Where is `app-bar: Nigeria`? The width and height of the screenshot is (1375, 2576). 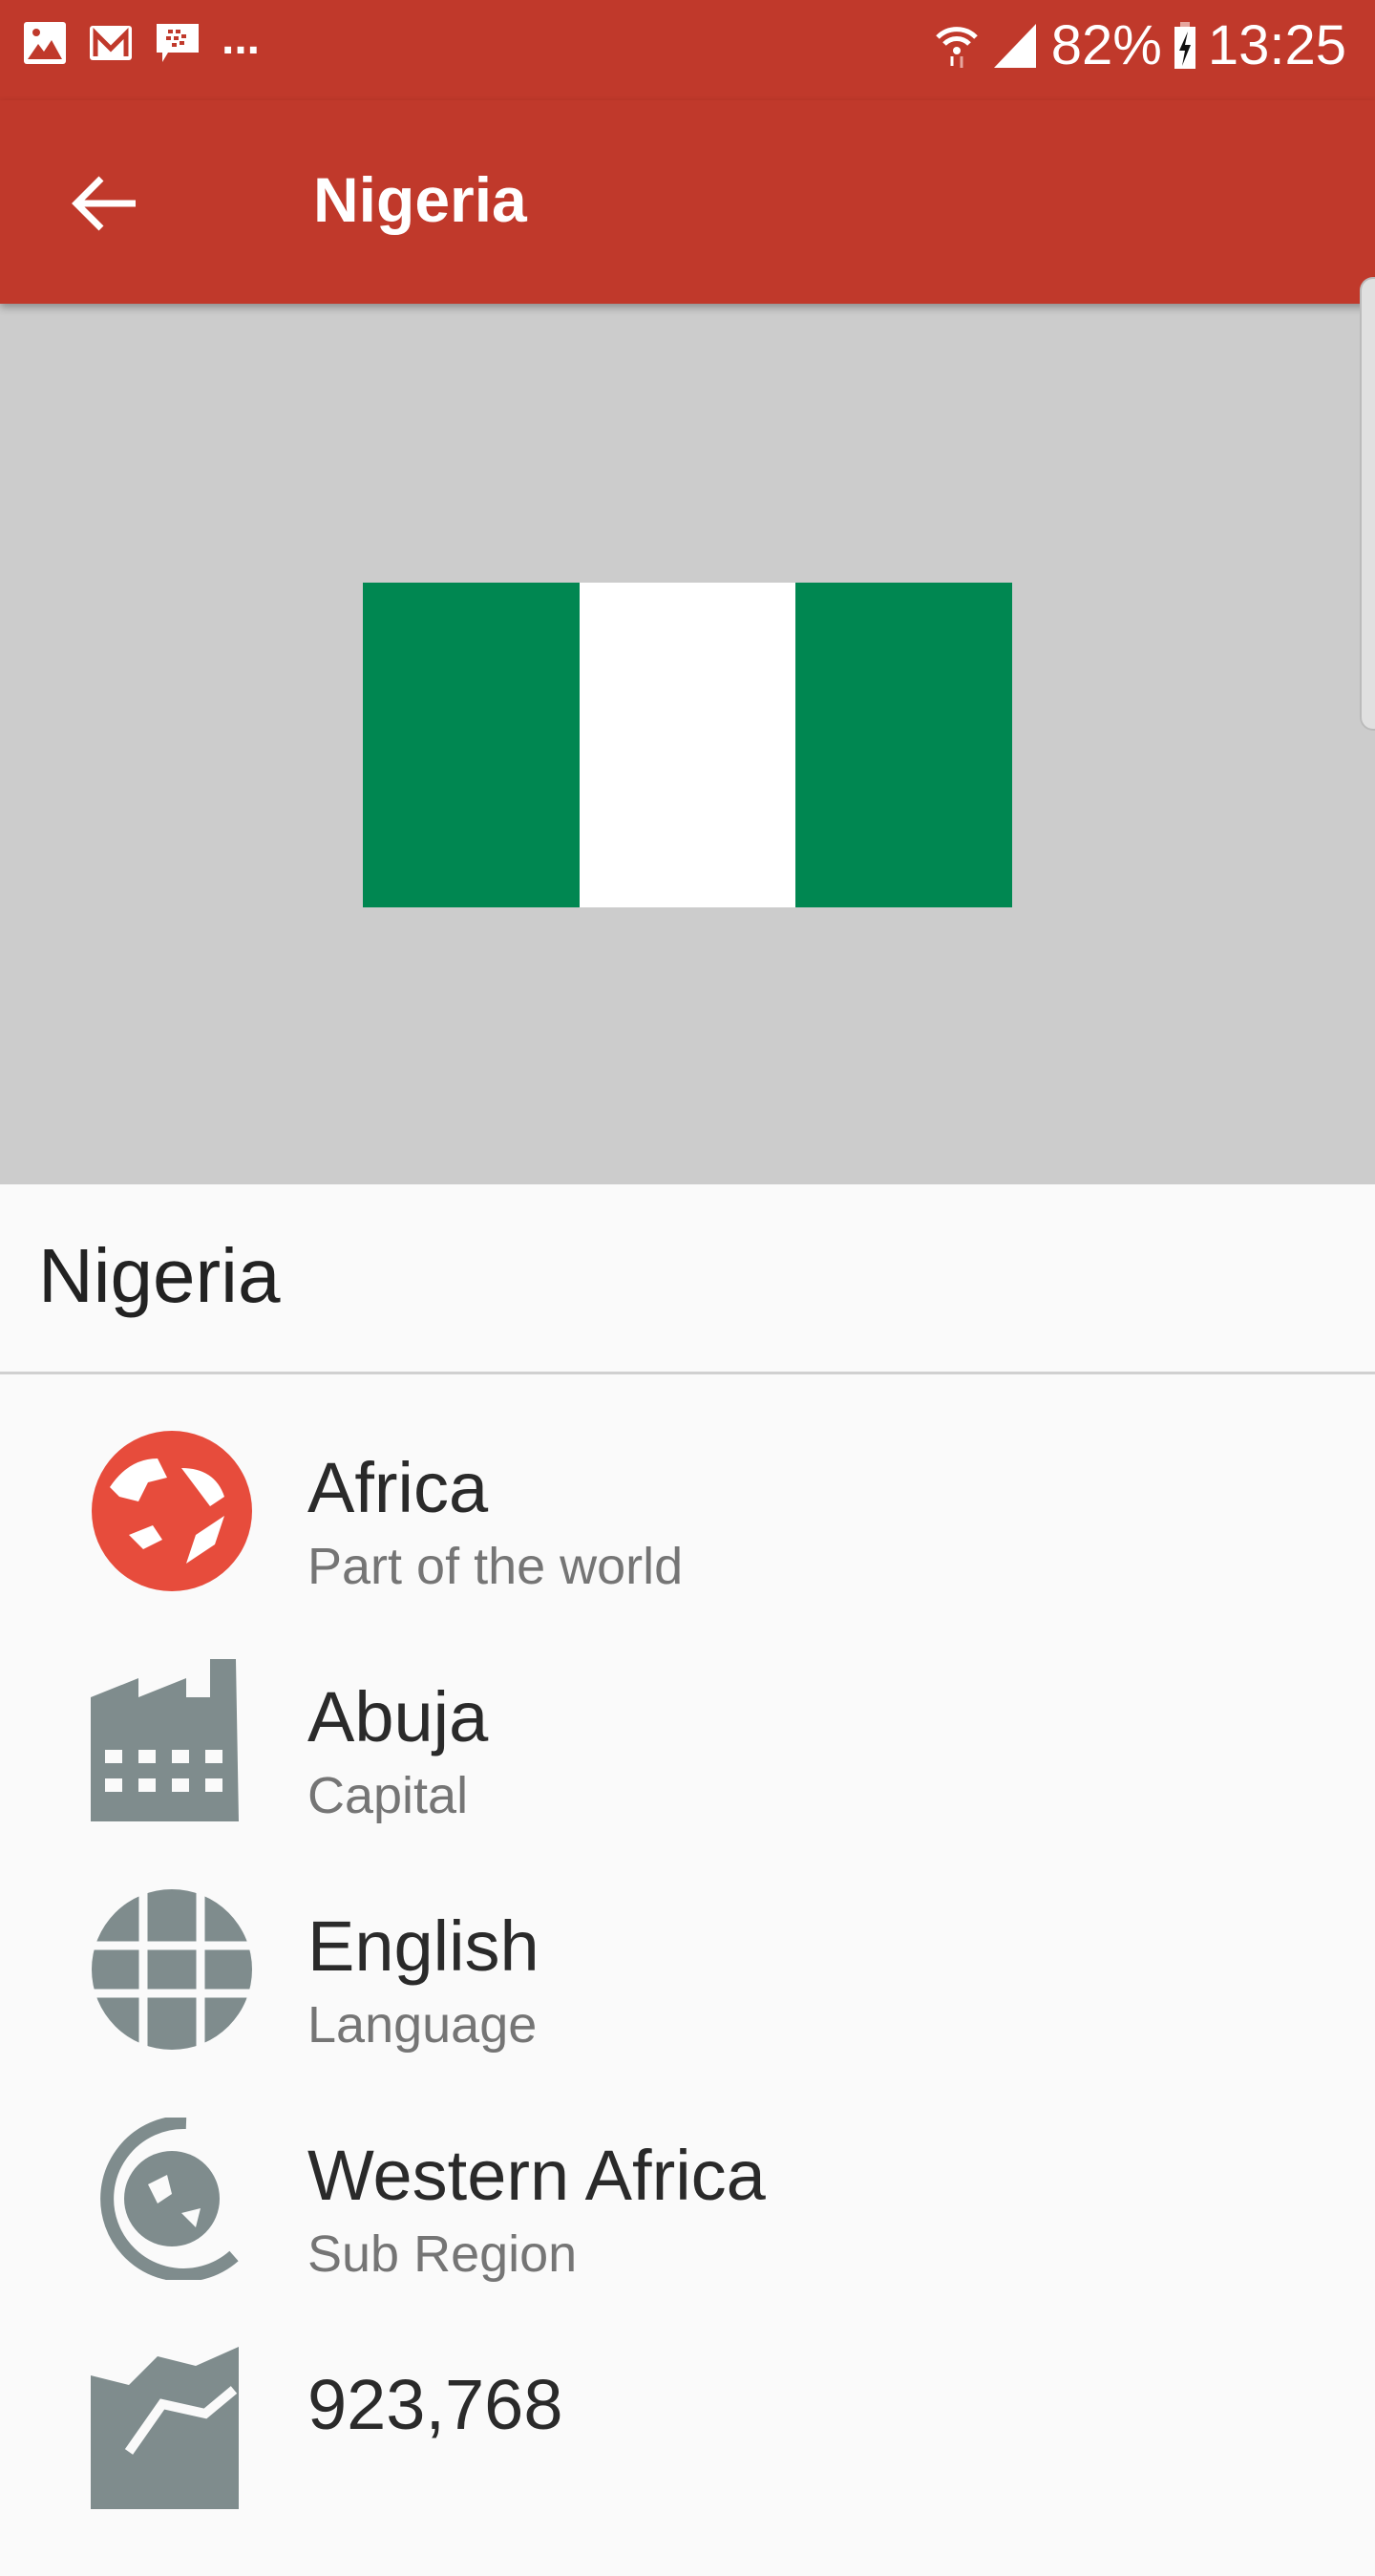 app-bar: Nigeria is located at coordinates (687, 202).